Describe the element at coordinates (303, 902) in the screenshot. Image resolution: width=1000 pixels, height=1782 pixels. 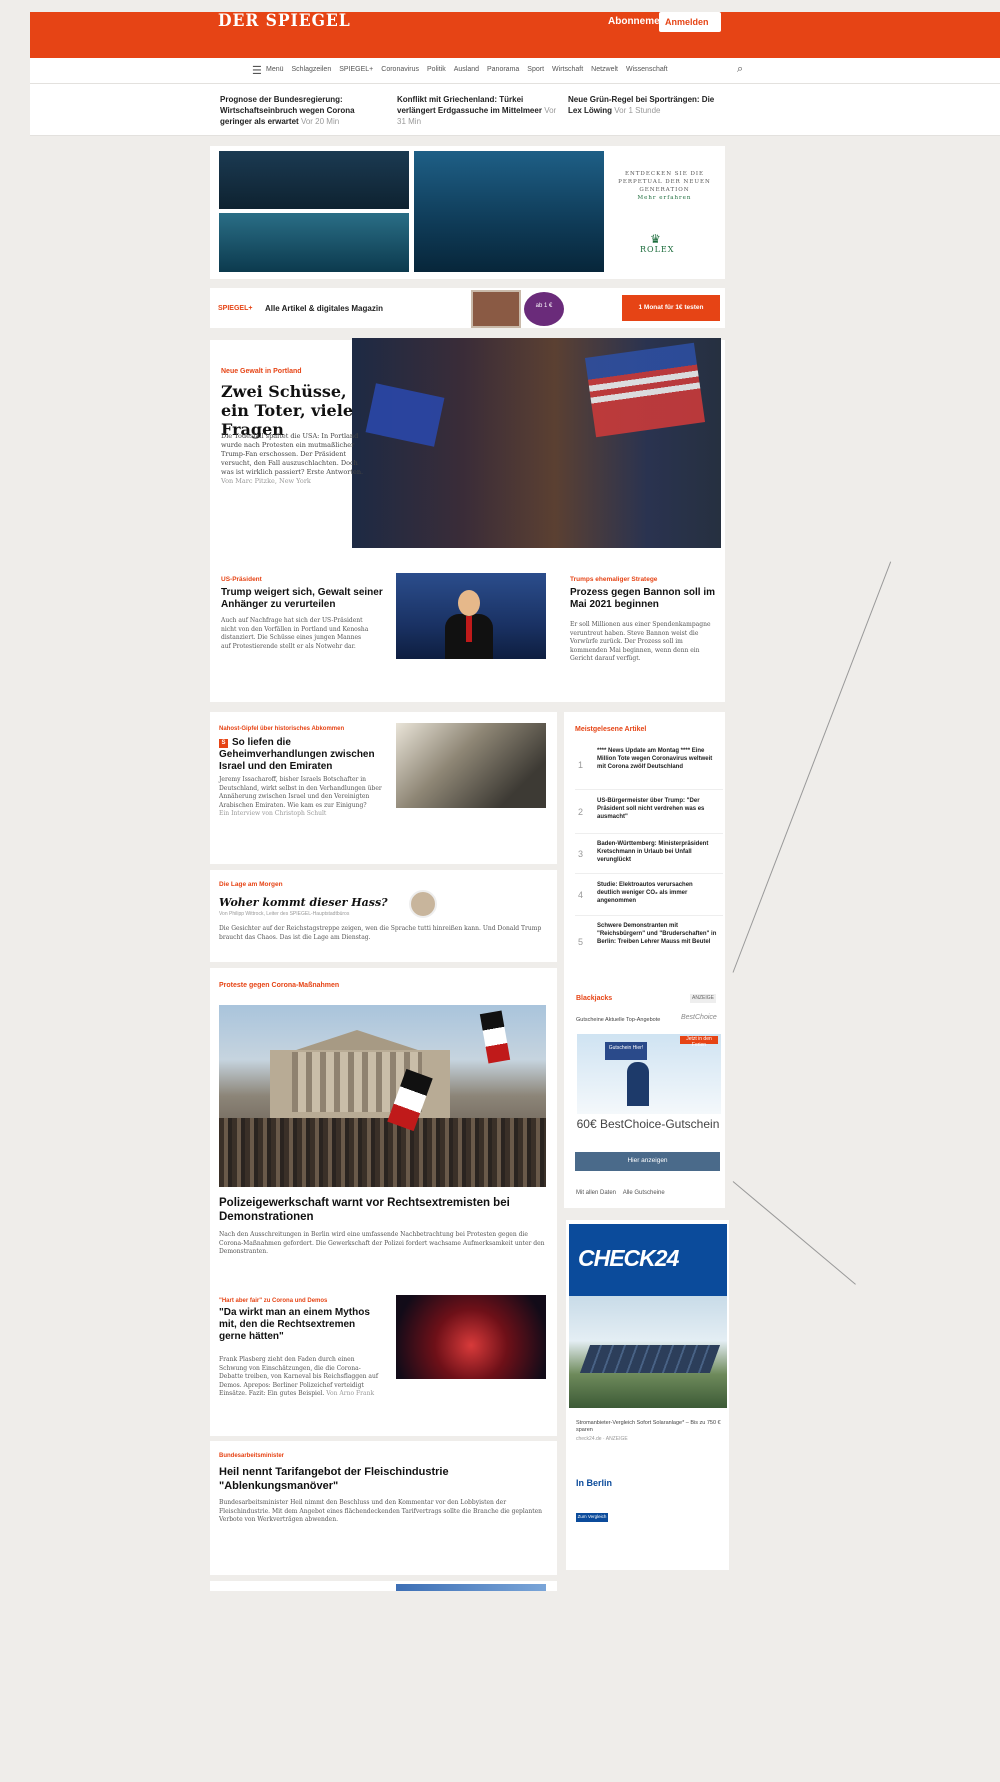
I see `lage-title: Woher kommt dieser Hass?` at that location.